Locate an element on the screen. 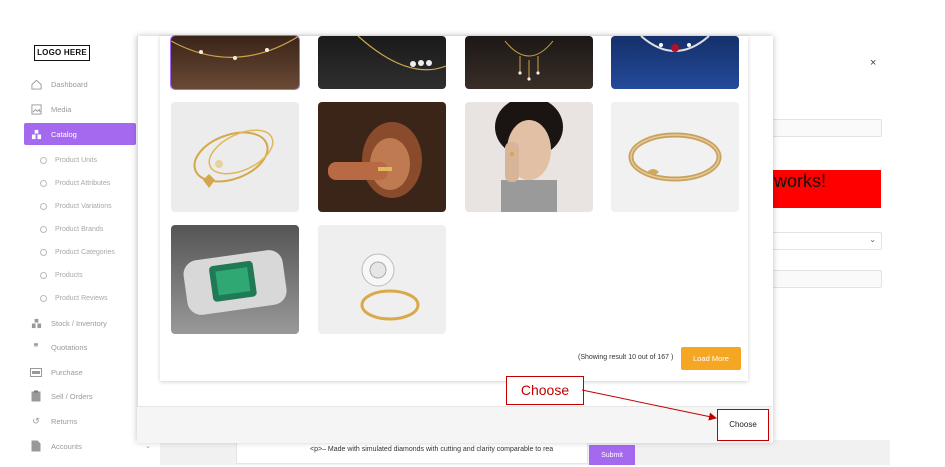 The image size is (945, 467). sidebar-subitem-product-units: Product Units is located at coordinates (68, 160).